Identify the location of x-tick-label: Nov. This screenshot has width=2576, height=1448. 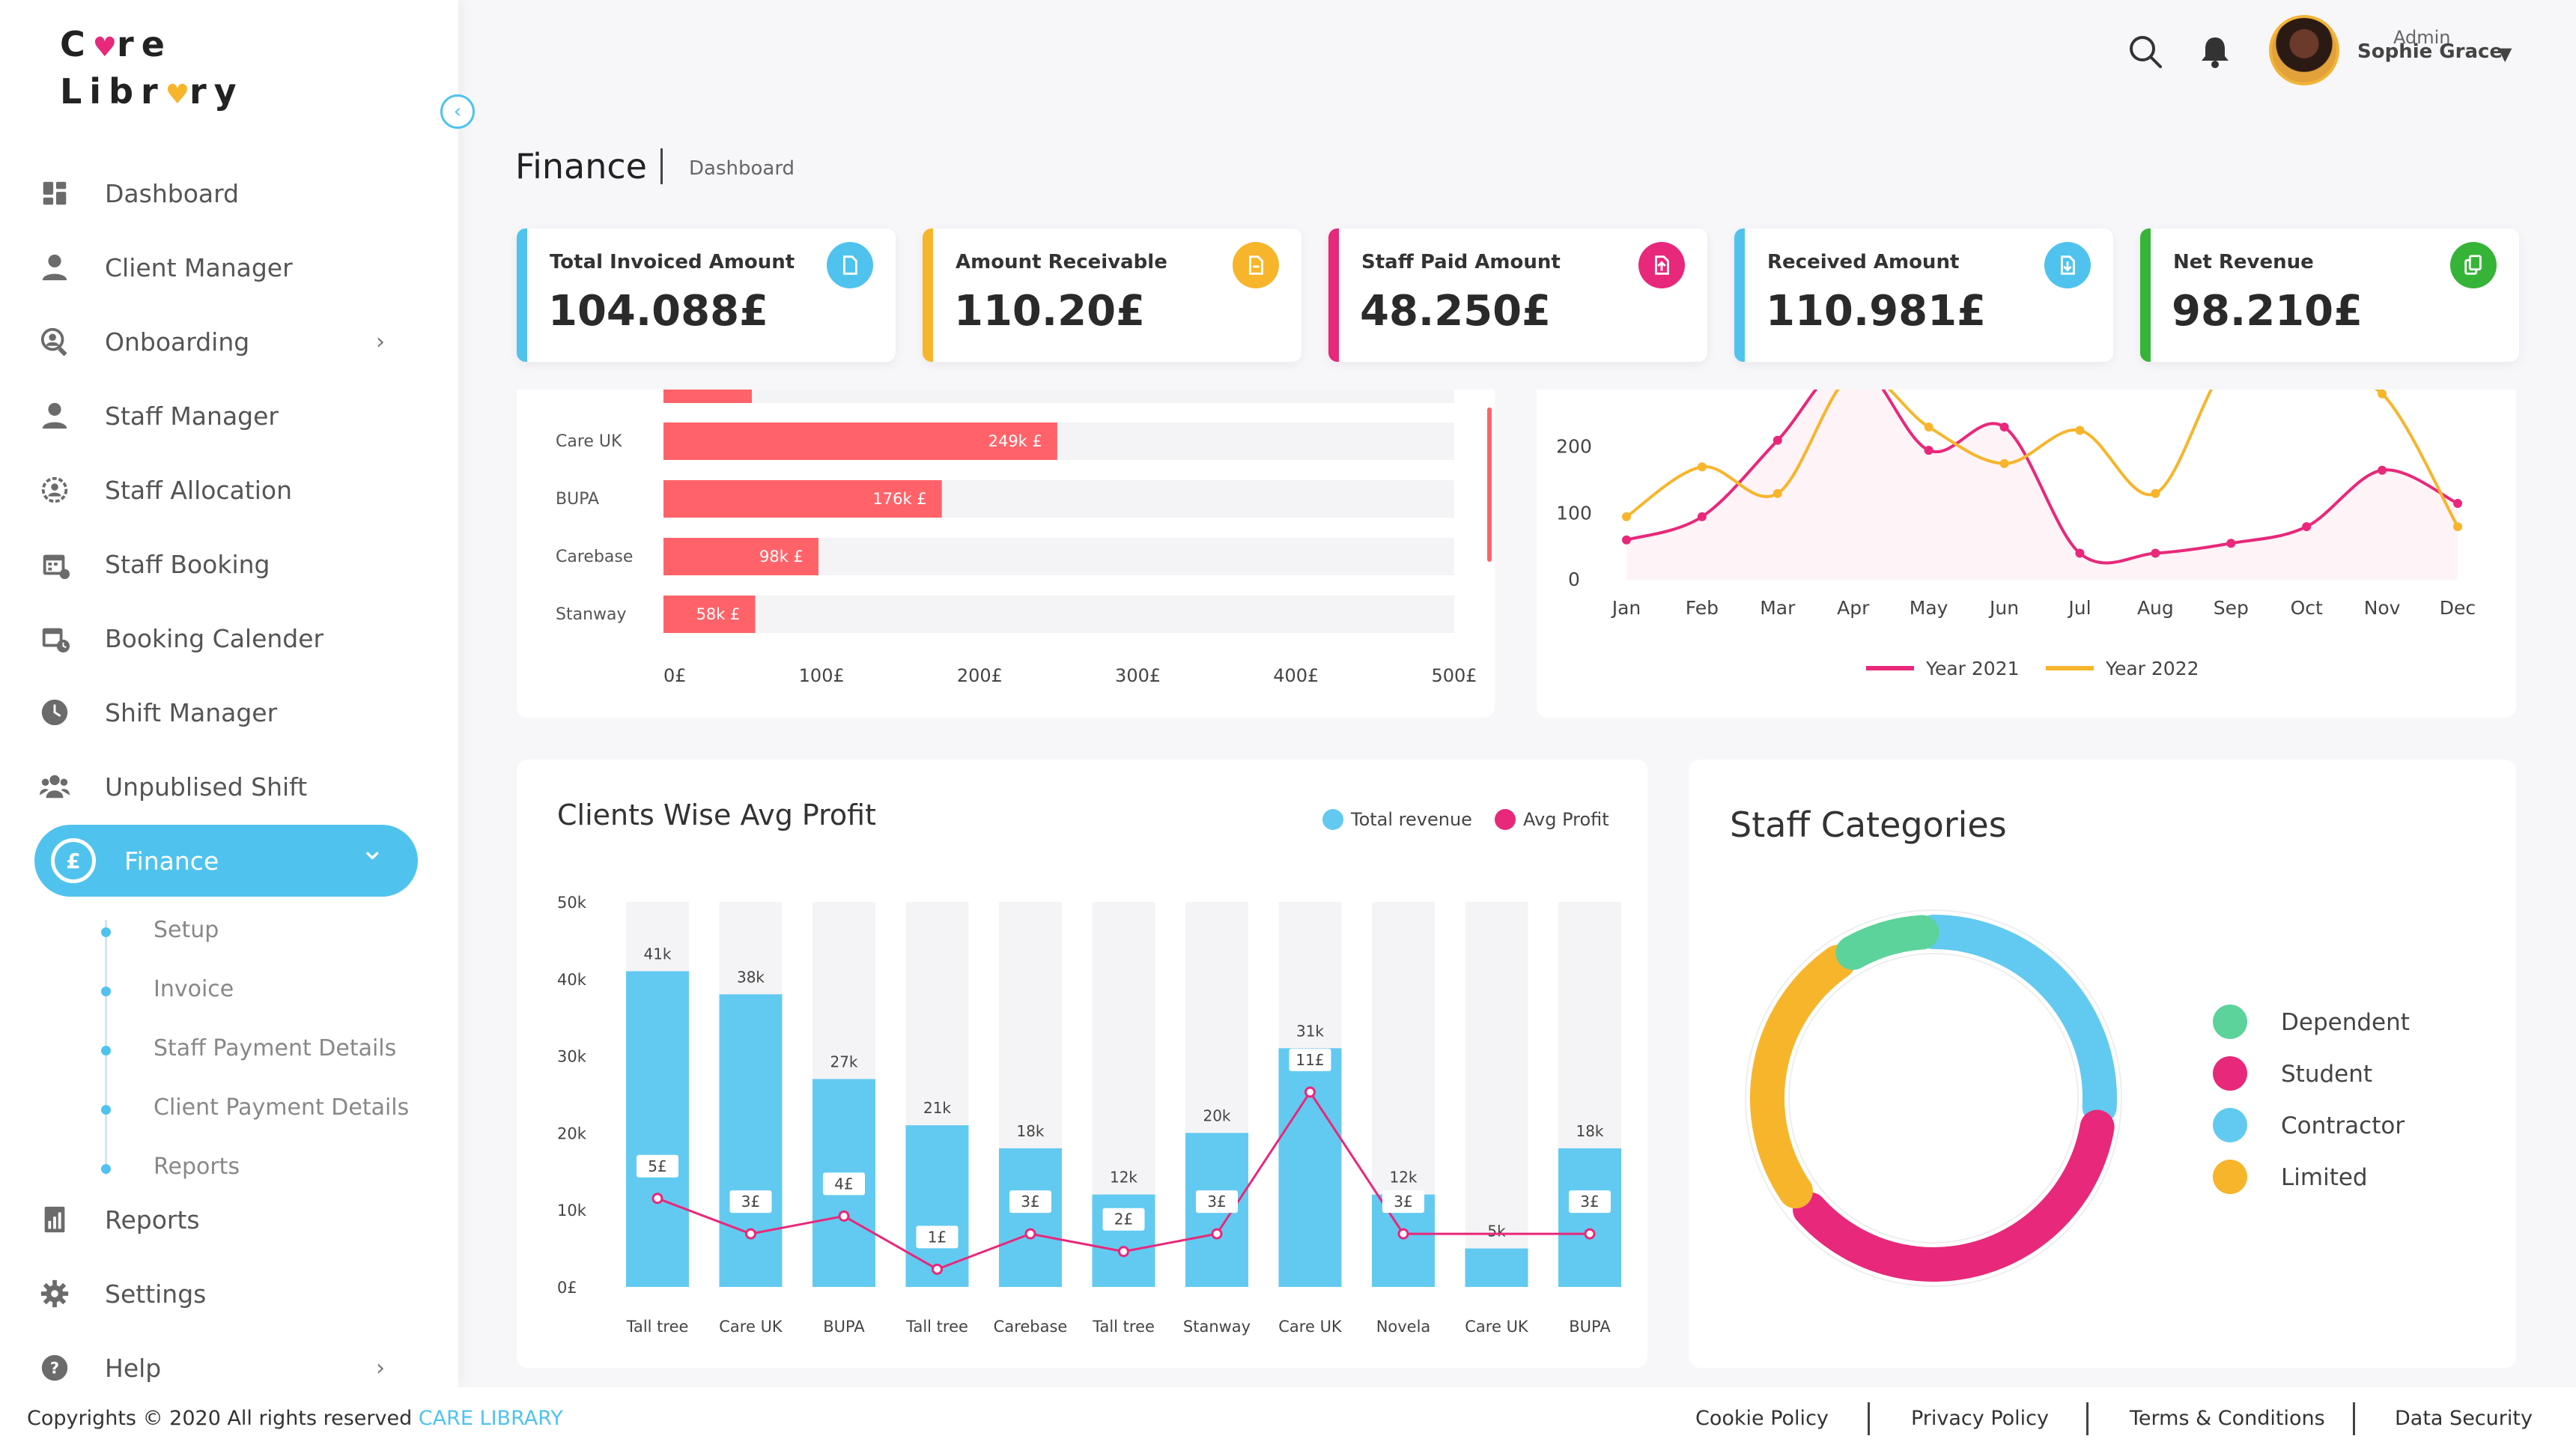
(2382, 608).